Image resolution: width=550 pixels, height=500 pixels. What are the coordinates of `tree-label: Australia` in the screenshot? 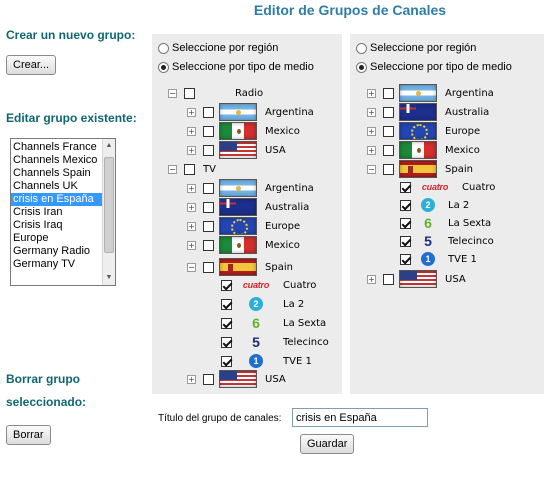 It's located at (467, 112).